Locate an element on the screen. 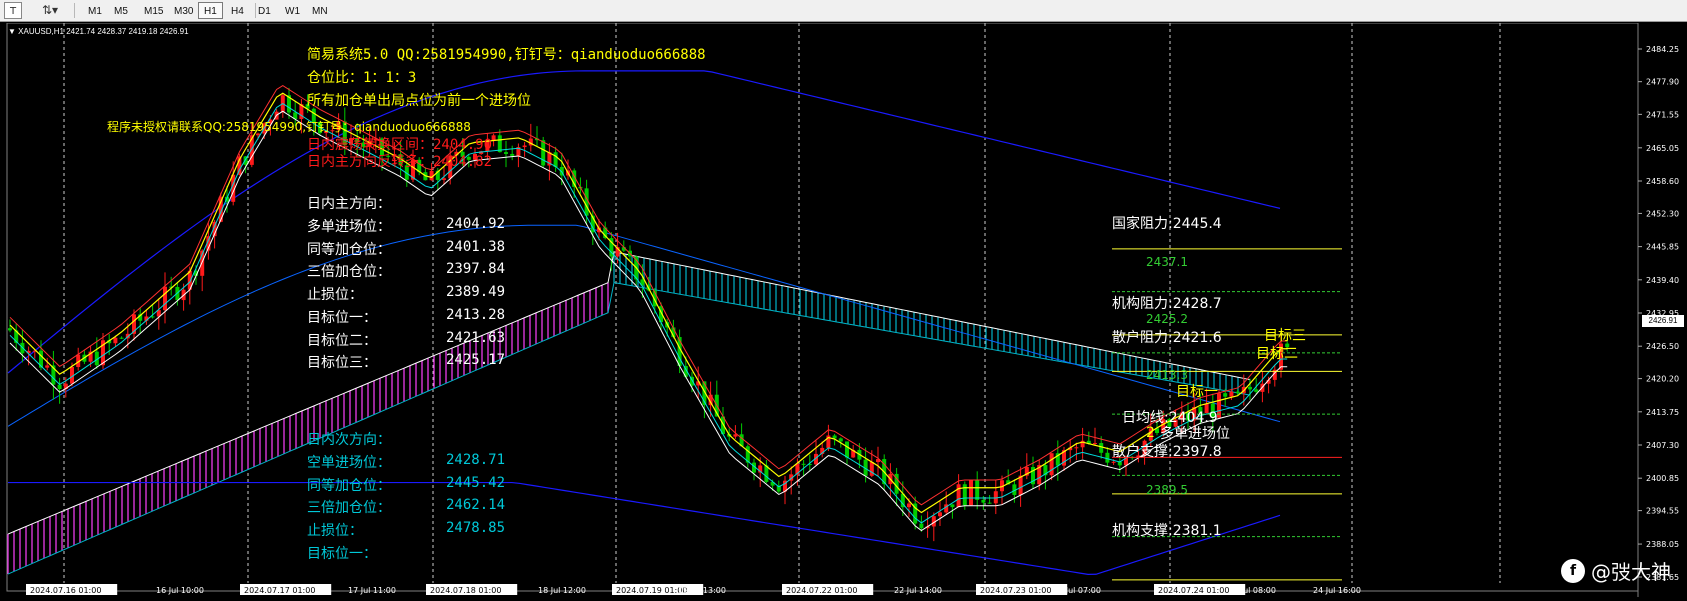 The image size is (1687, 601). watermark-text: @弢大神 is located at coordinates (1631, 572).